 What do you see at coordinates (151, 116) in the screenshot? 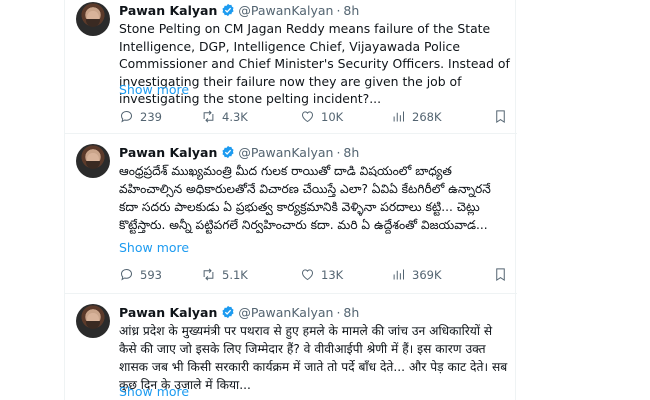
I see `reply-count: 239` at bounding box center [151, 116].